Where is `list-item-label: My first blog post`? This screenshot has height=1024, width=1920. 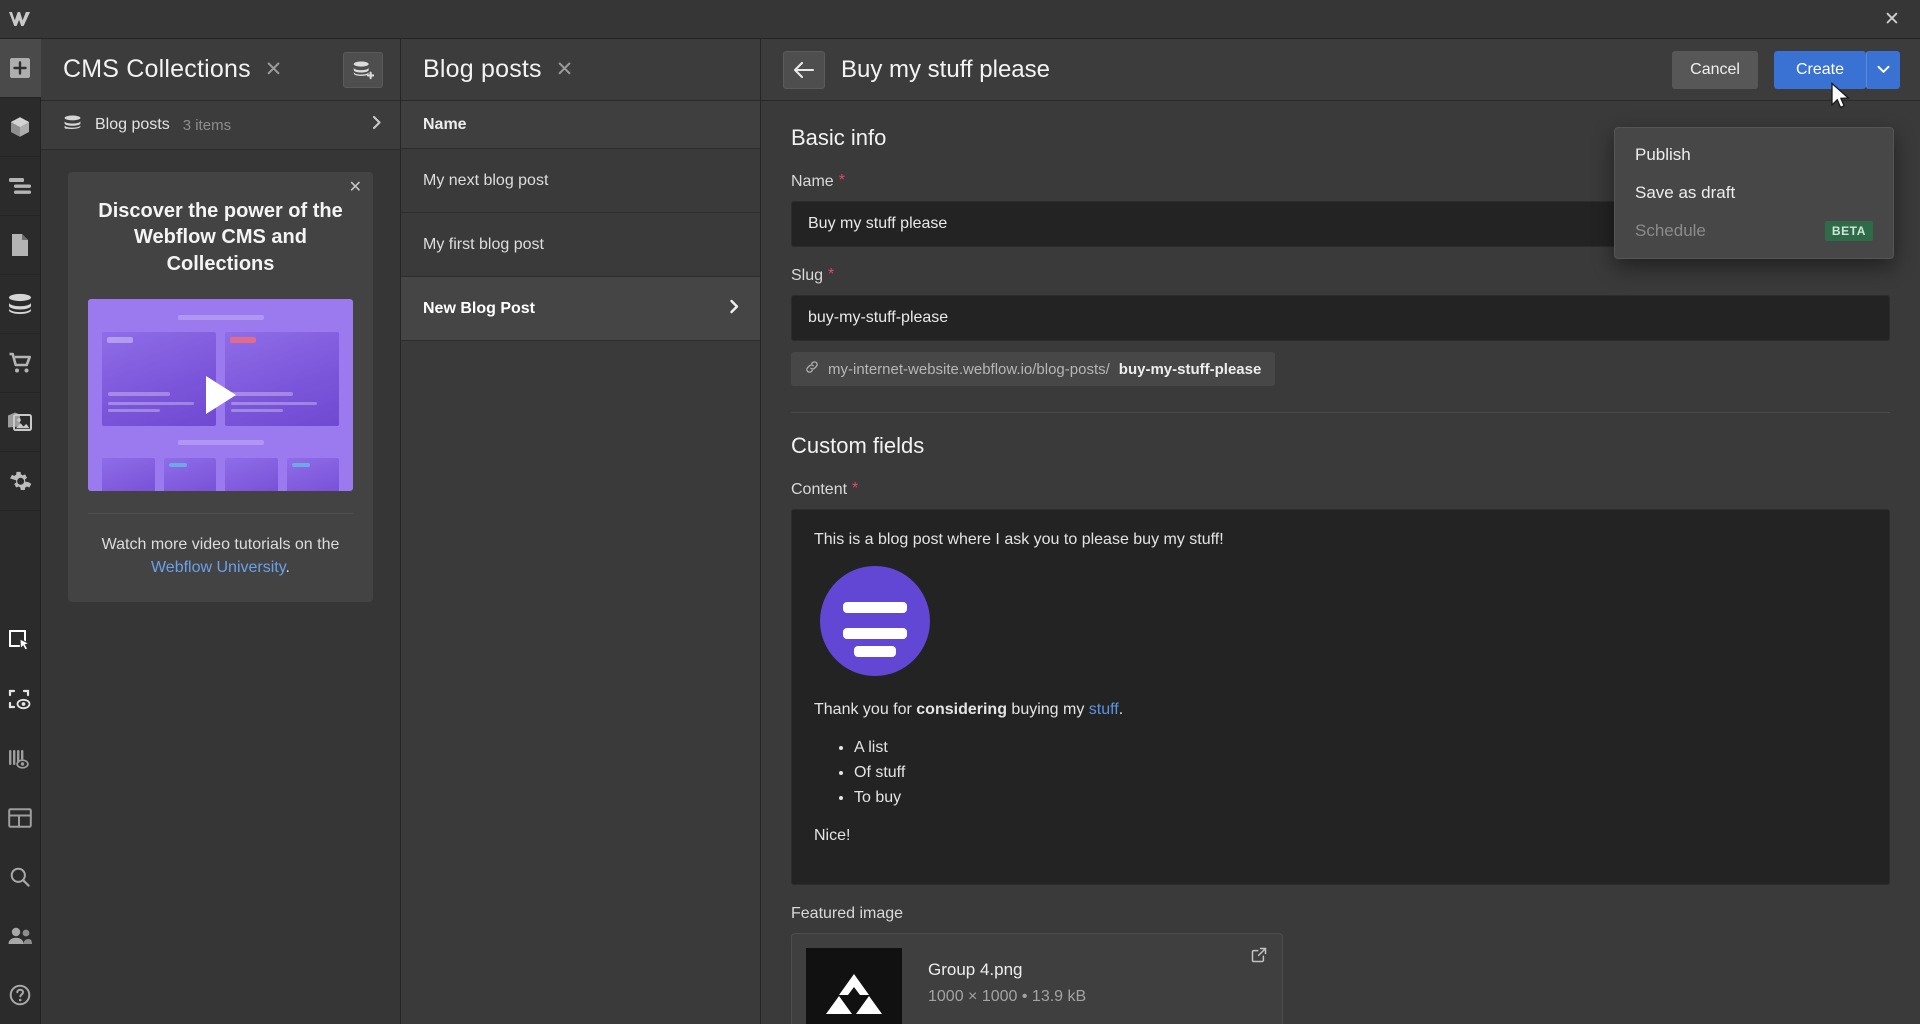 list-item-label: My first blog post is located at coordinates (483, 244).